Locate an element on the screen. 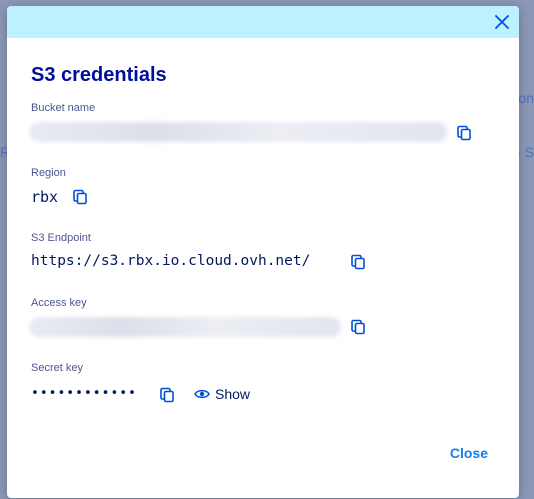 Image resolution: width=534 pixels, height=499 pixels. bucket-name-label: Bucket name is located at coordinates (63, 108).